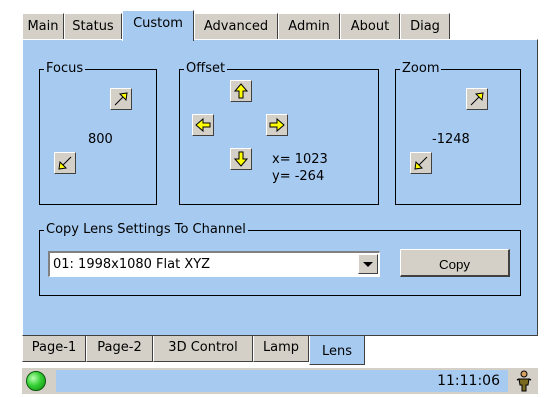 Image resolution: width=550 pixels, height=398 pixels. I want to click on status-bar: 11:11:06, so click(280, 381).